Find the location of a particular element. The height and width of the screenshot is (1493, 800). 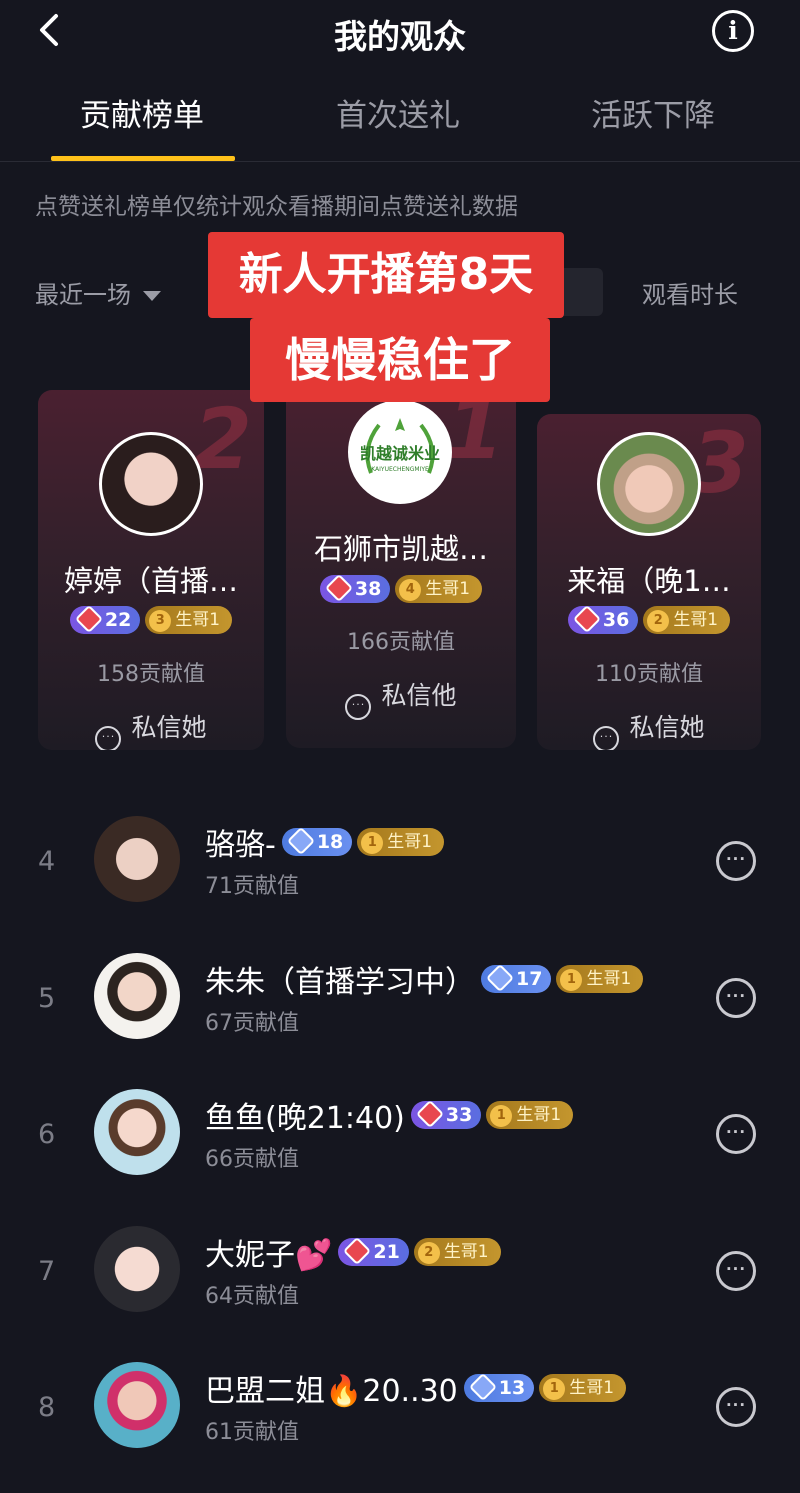

user-level-badge: 36 is located at coordinates (603, 619).